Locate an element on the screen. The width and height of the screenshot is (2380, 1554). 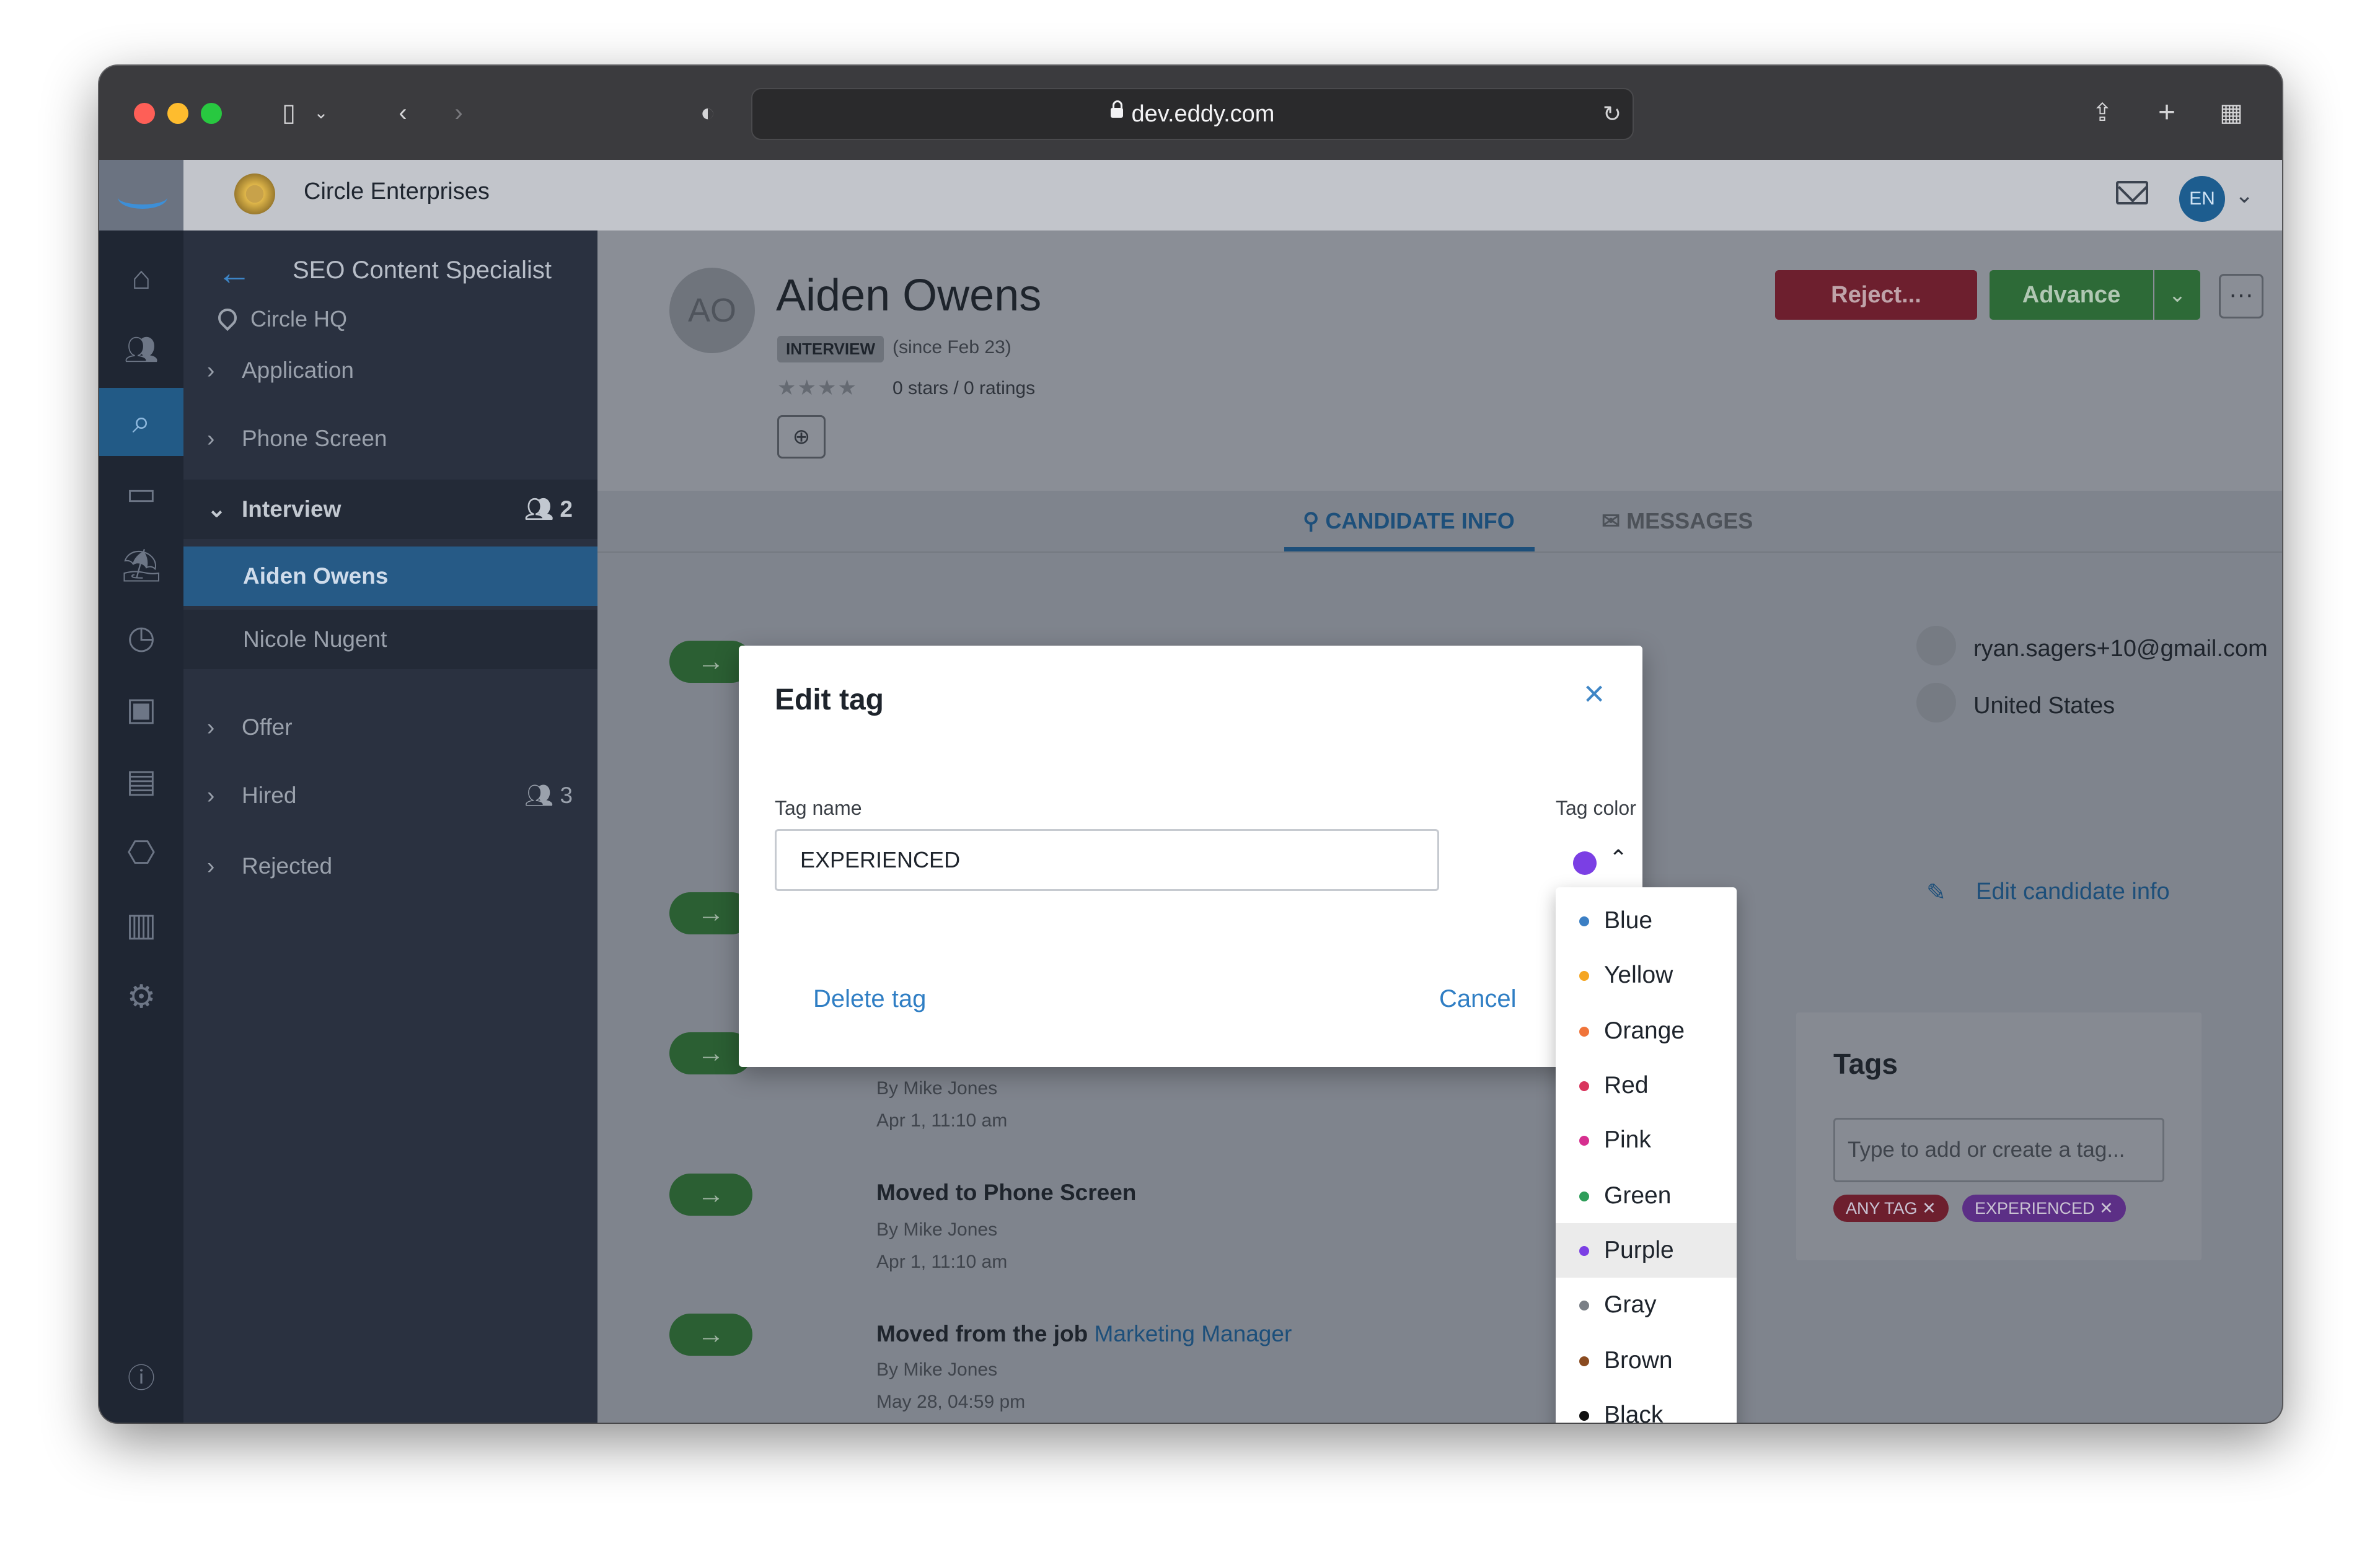
back-arrow-icon: ← is located at coordinates (234, 272).